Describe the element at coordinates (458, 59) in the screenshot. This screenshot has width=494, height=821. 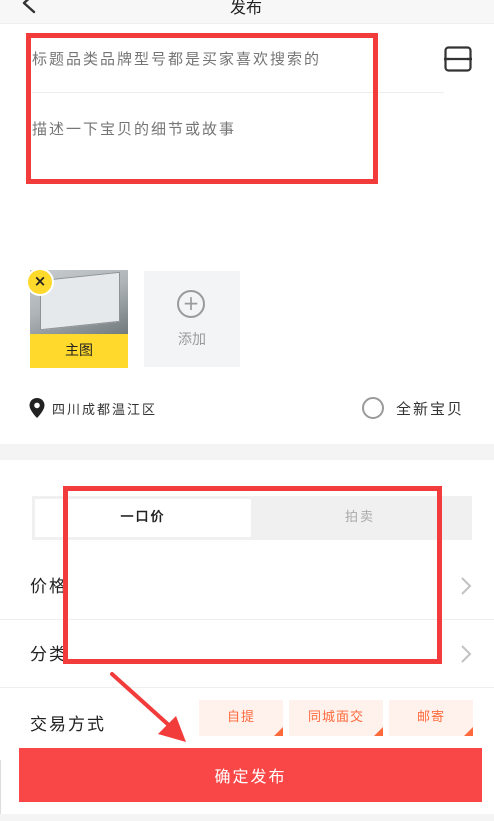
I see `scan-icon` at that location.